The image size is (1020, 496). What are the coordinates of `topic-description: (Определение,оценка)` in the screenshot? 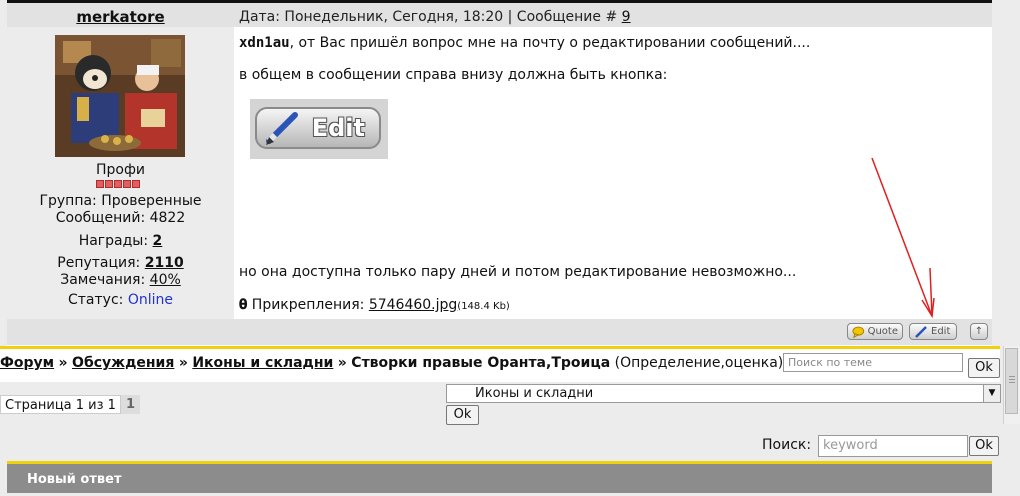 It's located at (699, 363).